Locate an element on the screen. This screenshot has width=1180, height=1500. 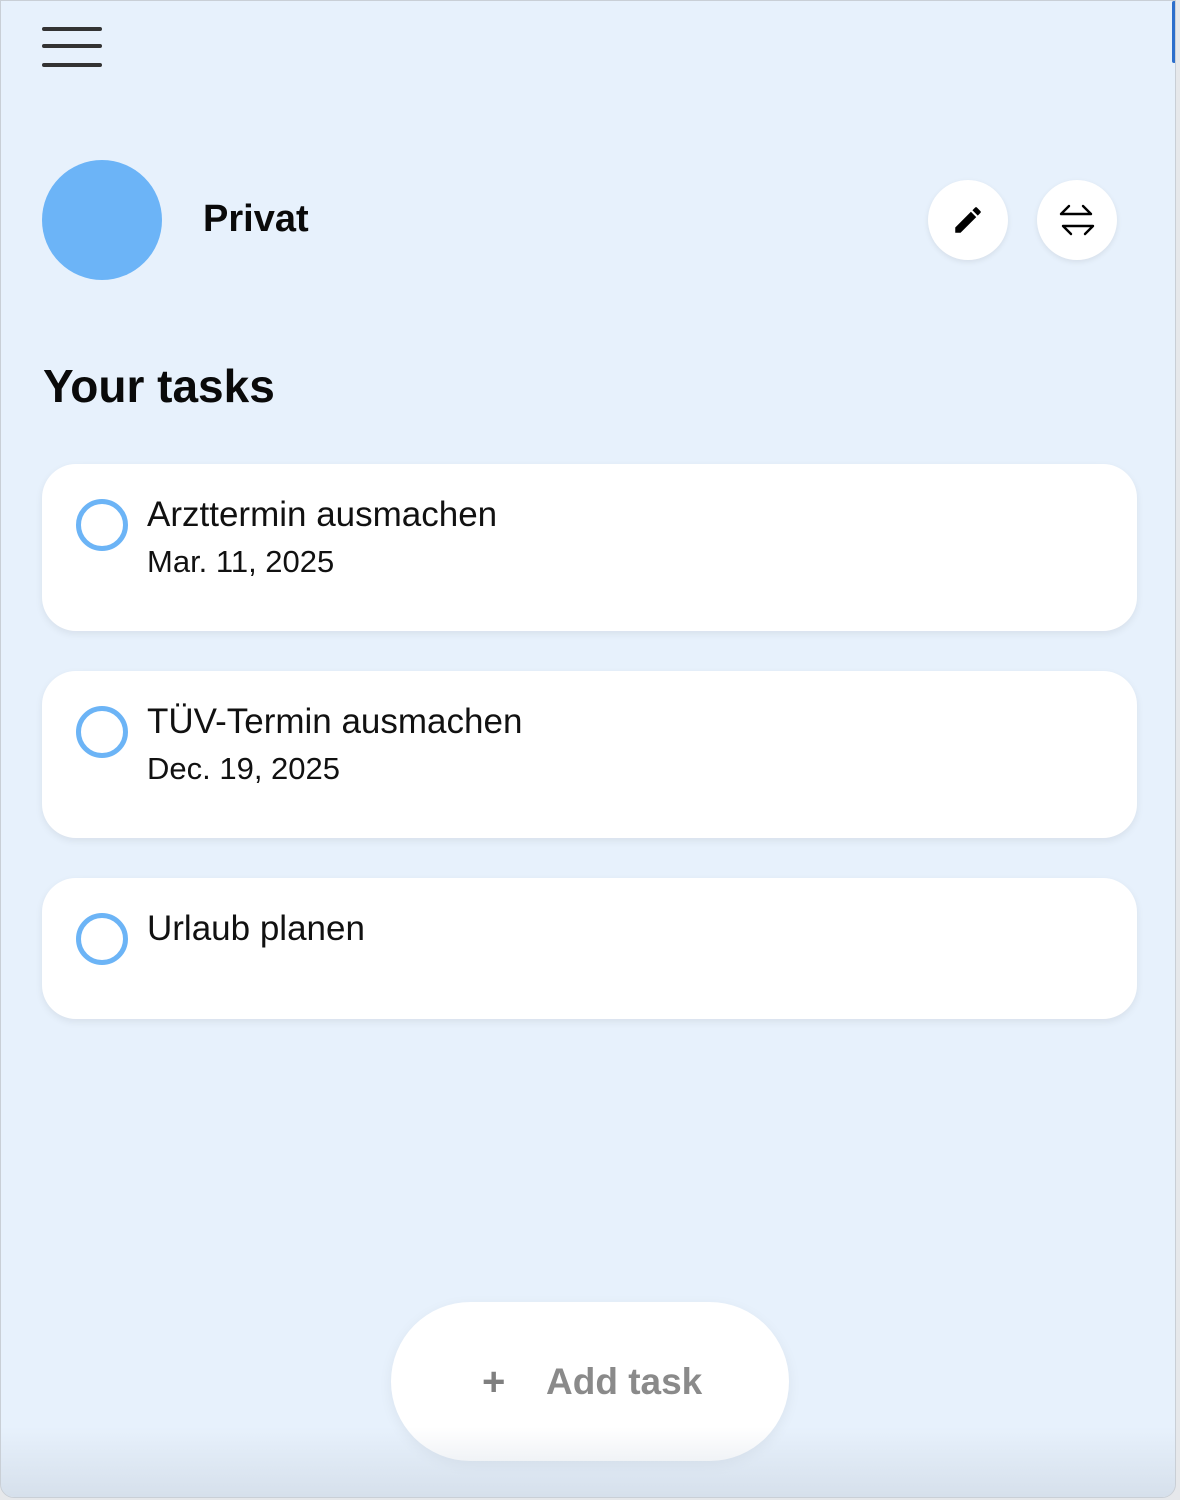
switch-list-button is located at coordinates (1077, 220).